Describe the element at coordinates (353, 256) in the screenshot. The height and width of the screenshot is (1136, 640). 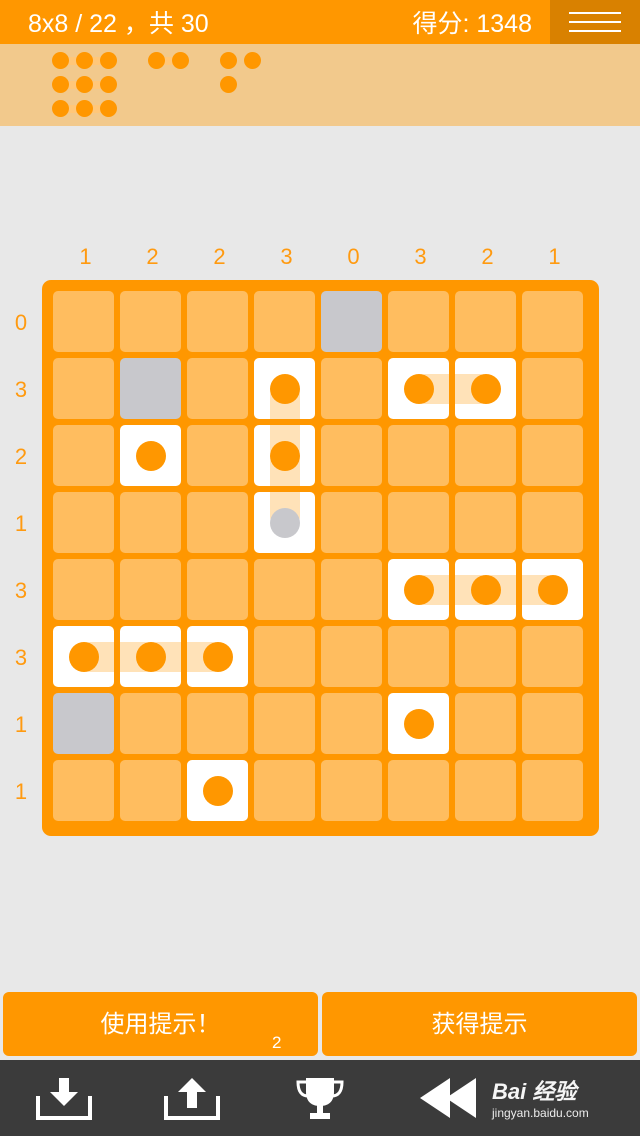
I see `column-hint: 0` at that location.